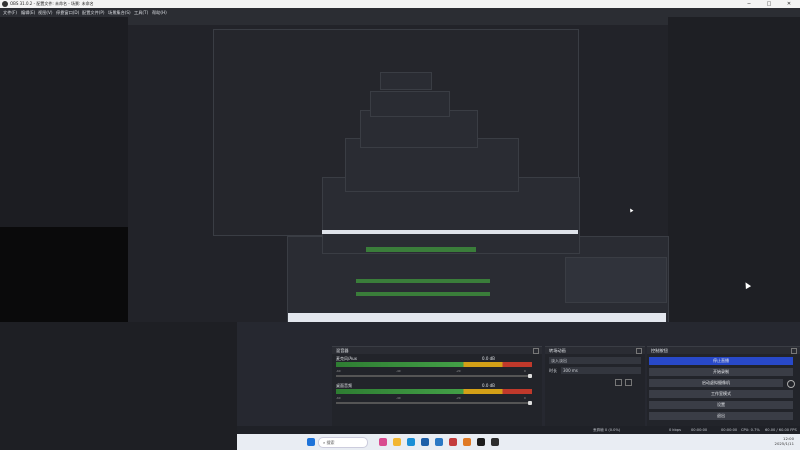  What do you see at coordinates (343, 442) in the screenshot?
I see `taskbar-search: ⌕ 搜索` at bounding box center [343, 442].